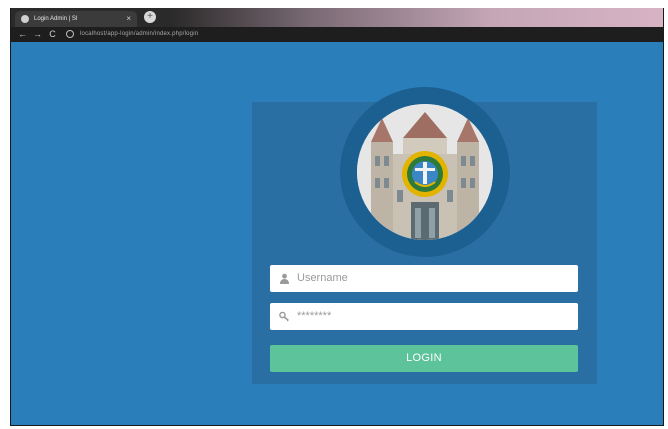 The width and height of the screenshot is (668, 429). Describe the element at coordinates (22, 34) in the screenshot. I see `back-icon: ←` at that location.